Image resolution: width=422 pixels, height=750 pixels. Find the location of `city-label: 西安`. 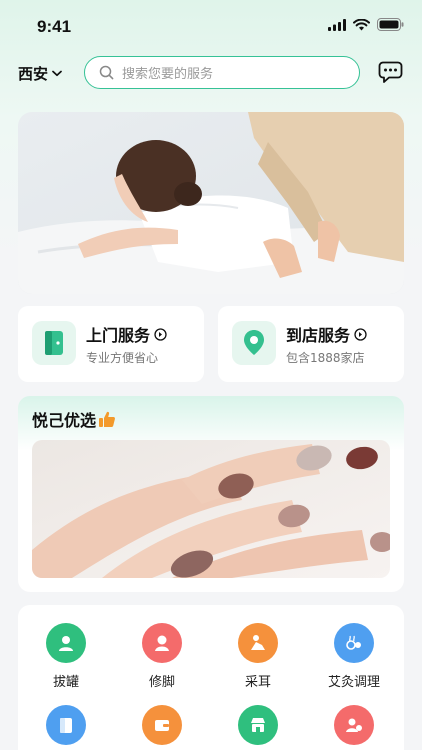

city-label: 西安 is located at coordinates (33, 74).